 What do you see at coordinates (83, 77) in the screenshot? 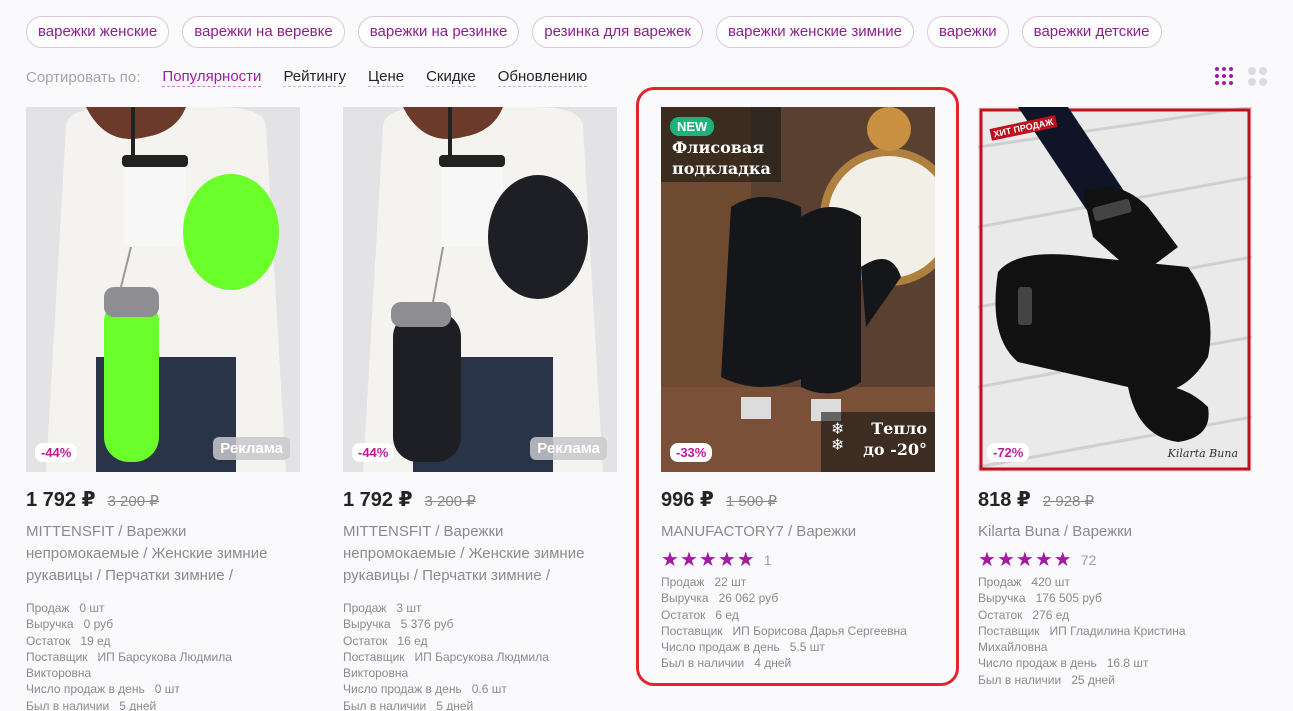
I see `sort-label: Сортировать по:` at bounding box center [83, 77].